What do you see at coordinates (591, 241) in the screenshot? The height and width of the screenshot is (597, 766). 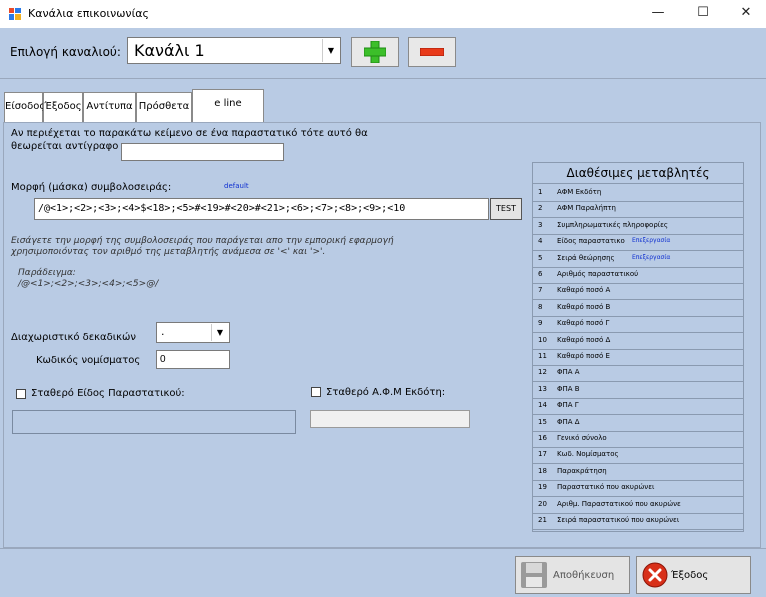 I see `variable-label: Είδος παραστατικο` at bounding box center [591, 241].